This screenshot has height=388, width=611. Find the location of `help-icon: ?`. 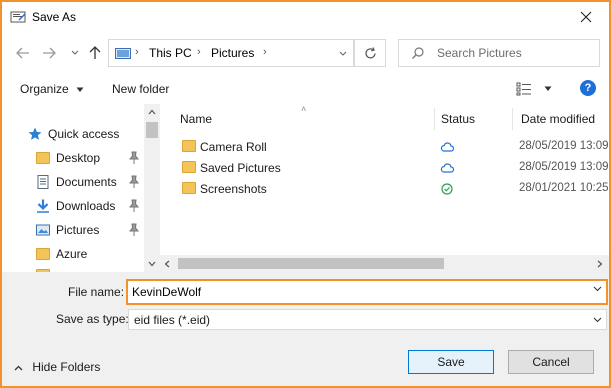

help-icon: ? is located at coordinates (588, 88).